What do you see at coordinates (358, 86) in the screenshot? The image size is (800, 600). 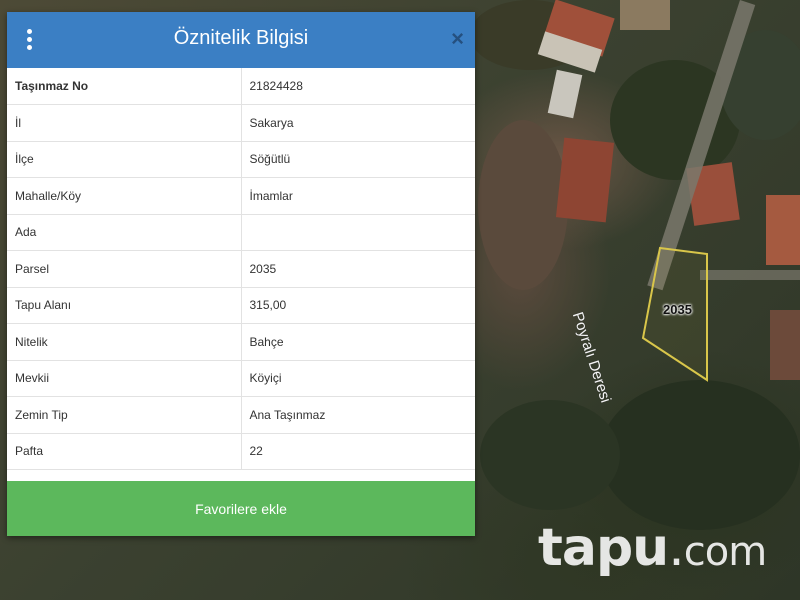 I see `attribute-value: 21824428` at bounding box center [358, 86].